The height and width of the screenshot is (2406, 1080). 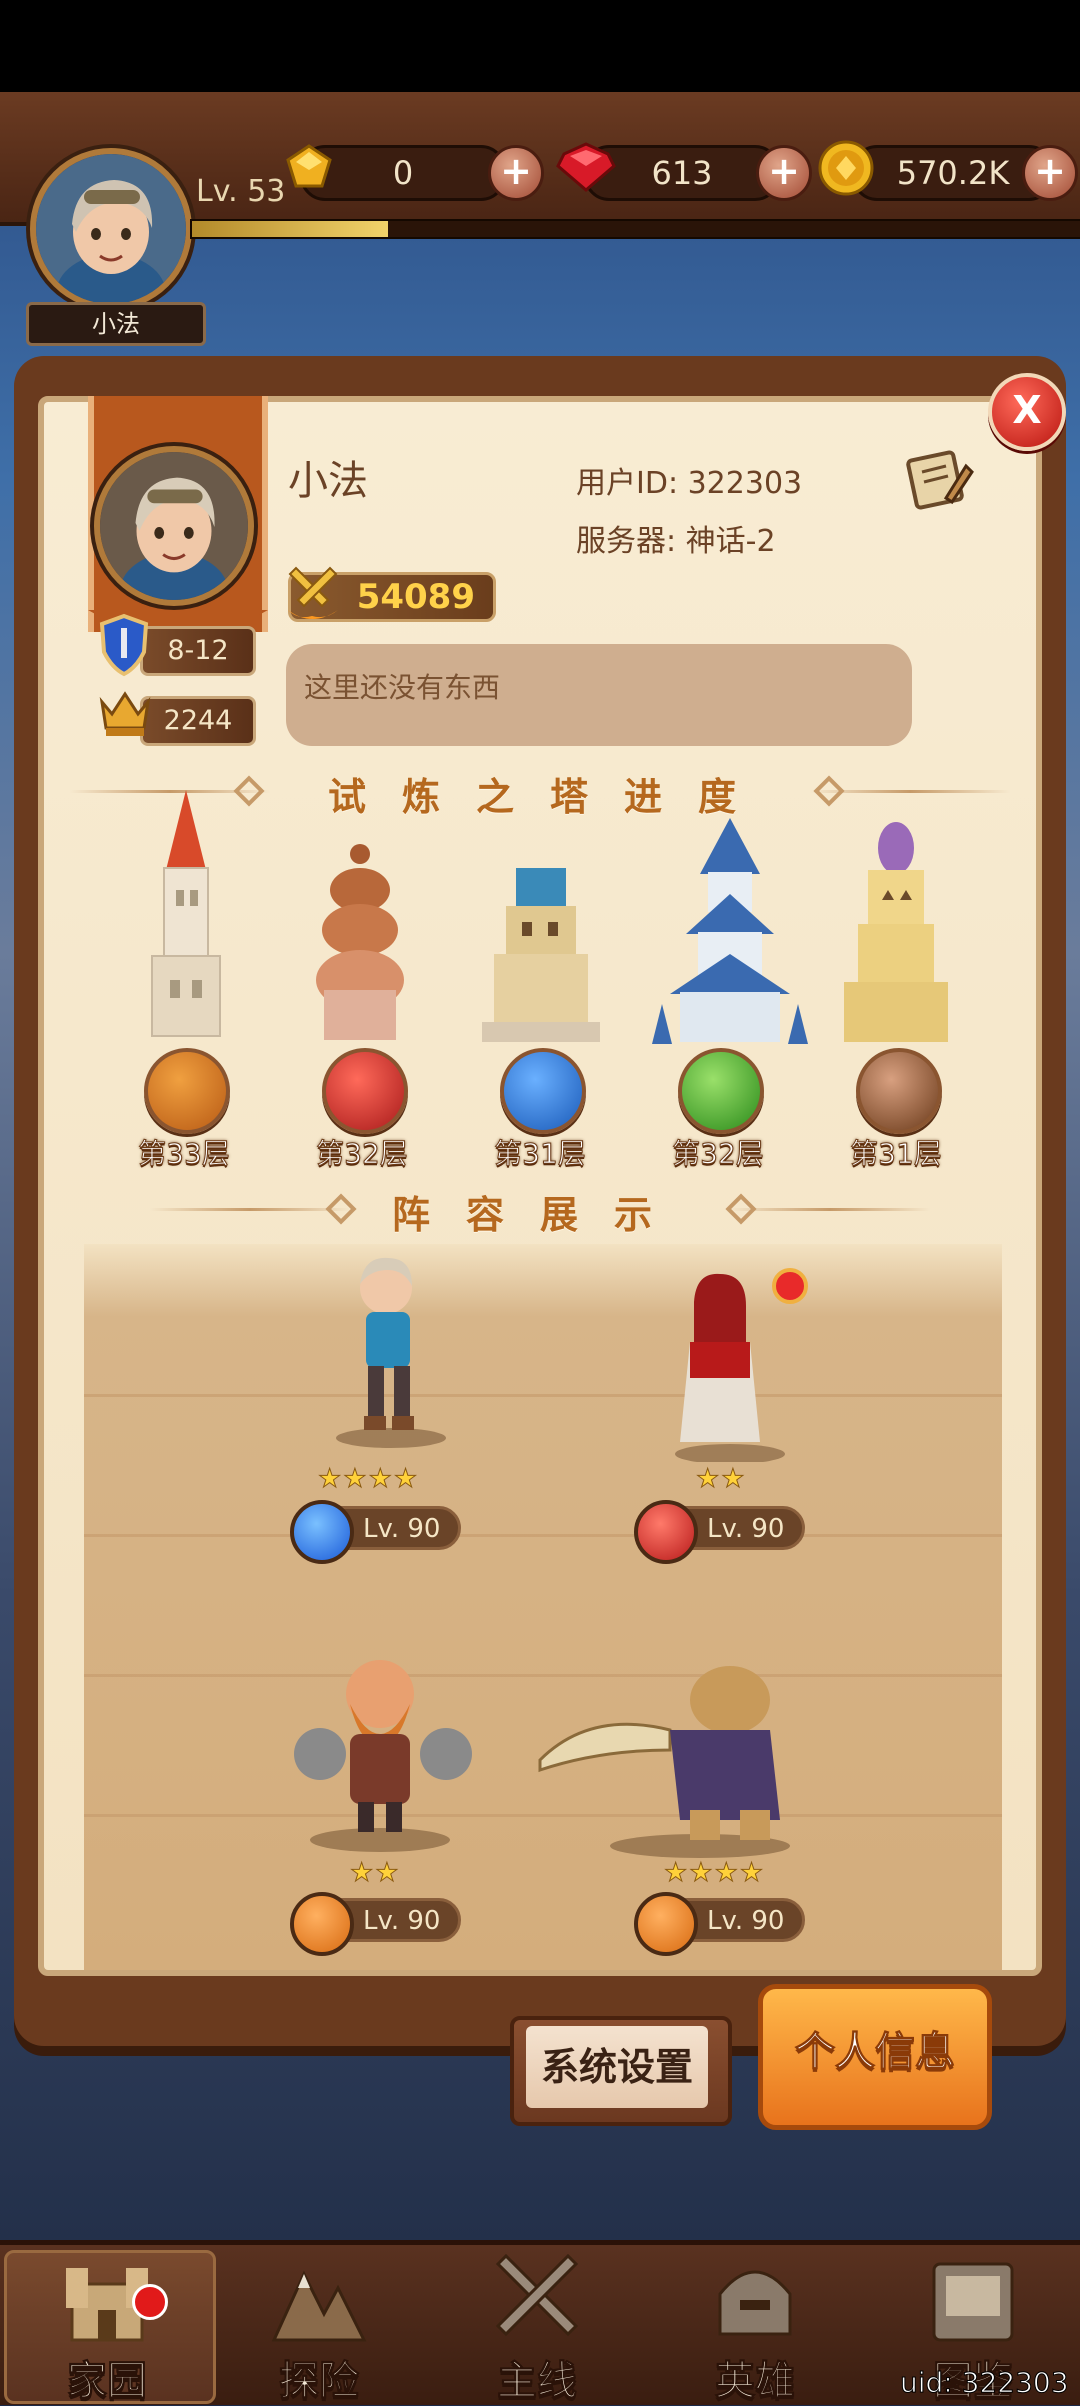 I want to click on notification-dot, so click(x=150, y=2302).